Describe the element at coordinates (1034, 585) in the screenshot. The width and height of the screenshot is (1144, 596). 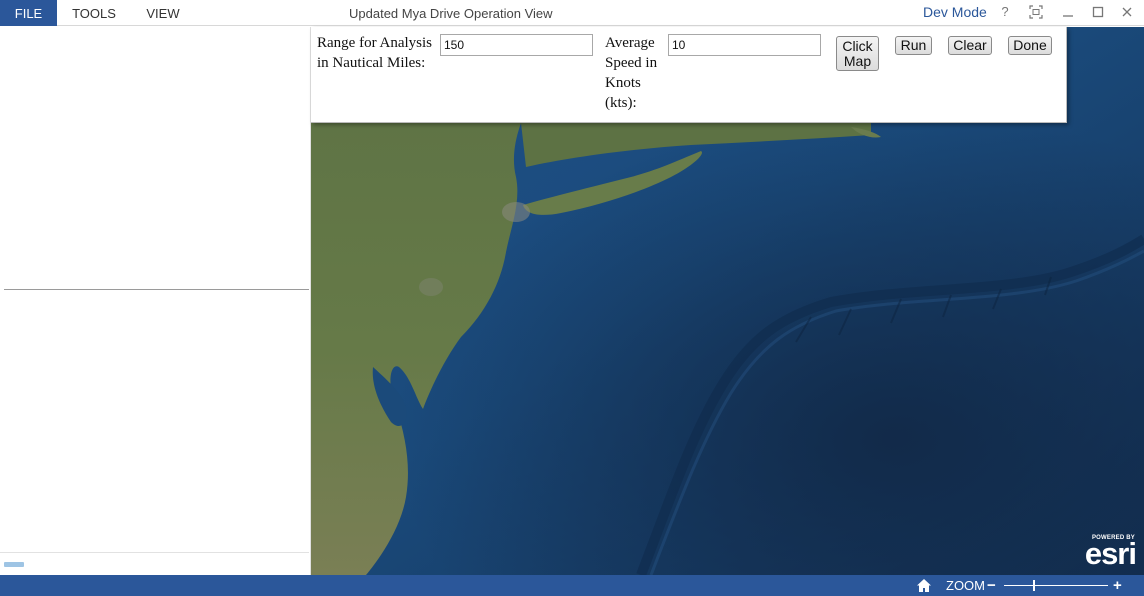
I see `zoom-slider-thumb` at that location.